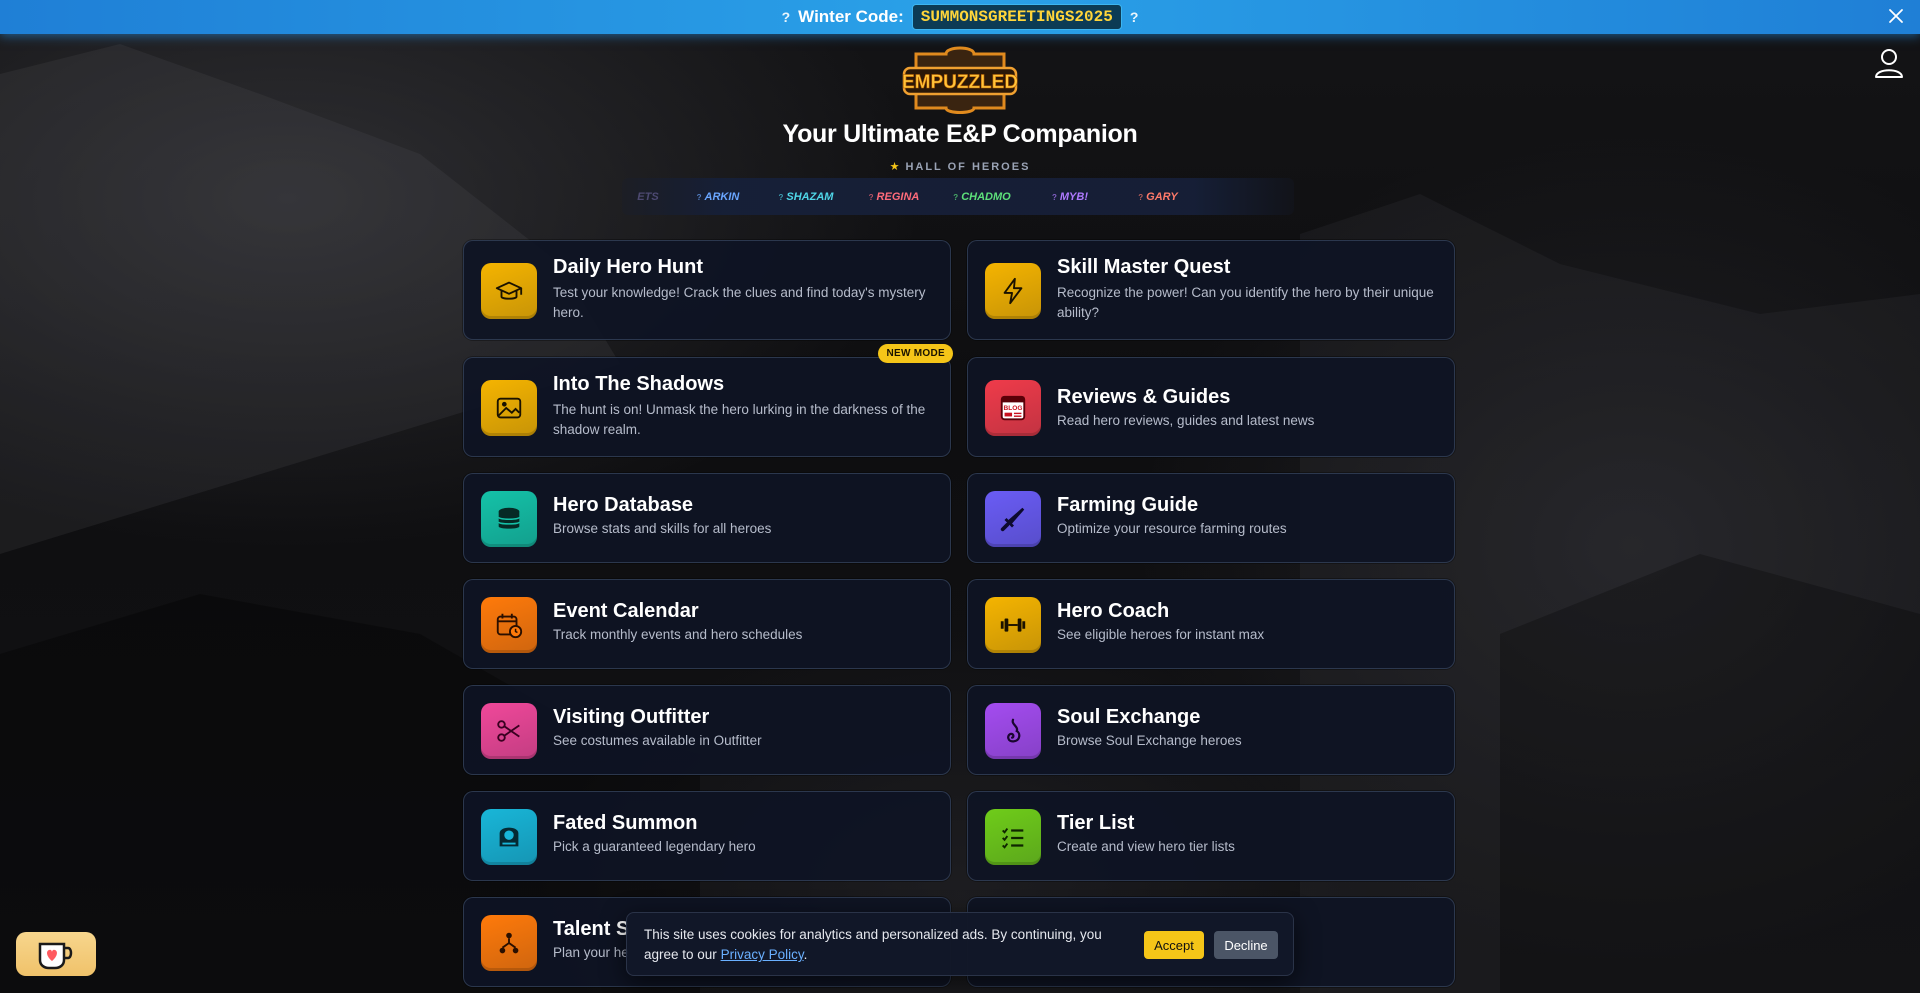 Image resolution: width=1920 pixels, height=993 pixels. What do you see at coordinates (639, 384) in the screenshot?
I see `feature-card-title: Into The Shadows` at bounding box center [639, 384].